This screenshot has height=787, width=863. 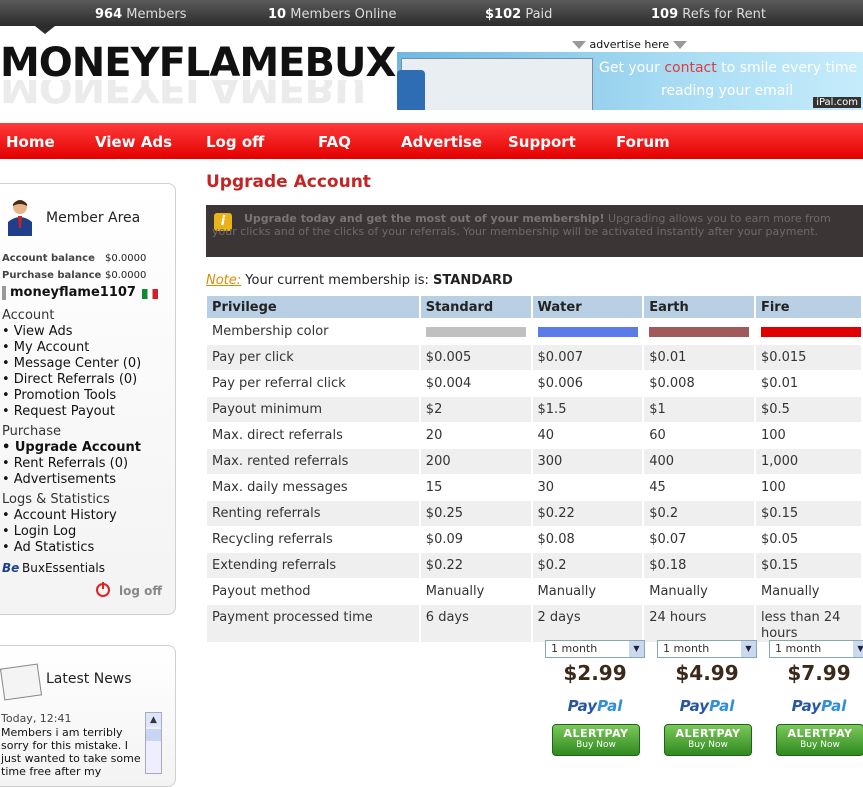 I want to click on refs-count: 109, so click(x=665, y=14).